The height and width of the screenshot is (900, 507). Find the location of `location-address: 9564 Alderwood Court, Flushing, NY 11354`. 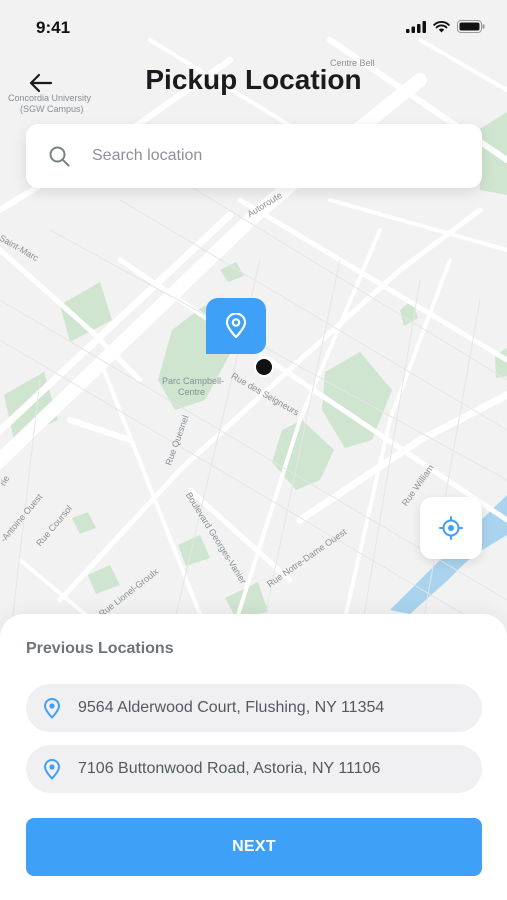

location-address: 9564 Alderwood Court, Flushing, NY 11354 is located at coordinates (231, 707).